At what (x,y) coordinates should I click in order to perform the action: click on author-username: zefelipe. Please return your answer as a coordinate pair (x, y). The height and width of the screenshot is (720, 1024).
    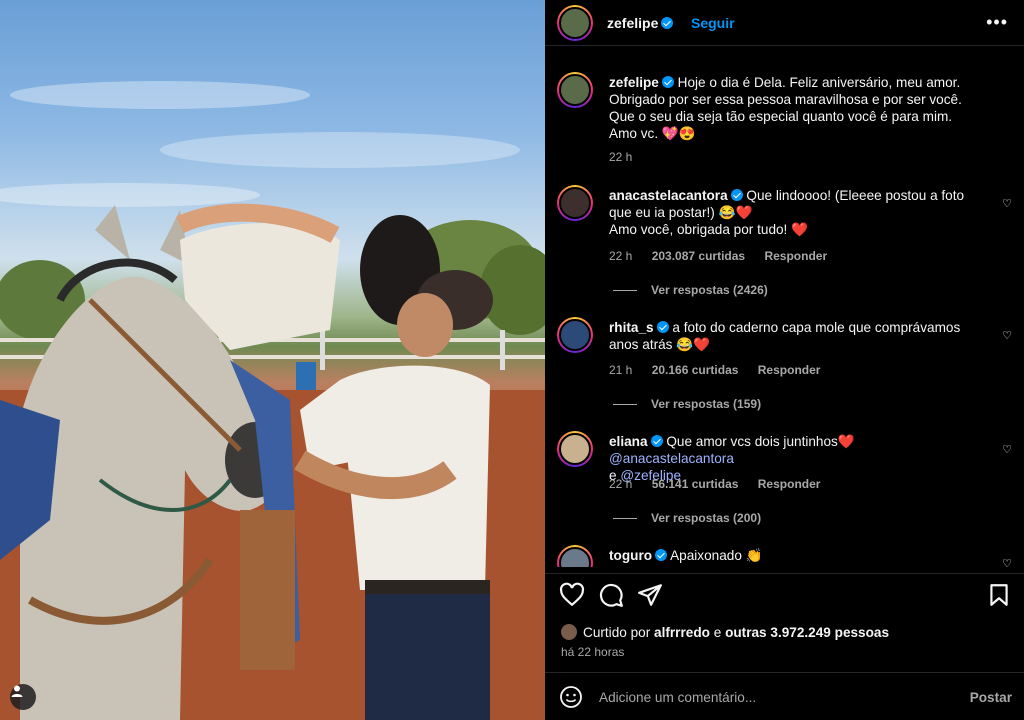
    Looking at the image, I should click on (640, 23).